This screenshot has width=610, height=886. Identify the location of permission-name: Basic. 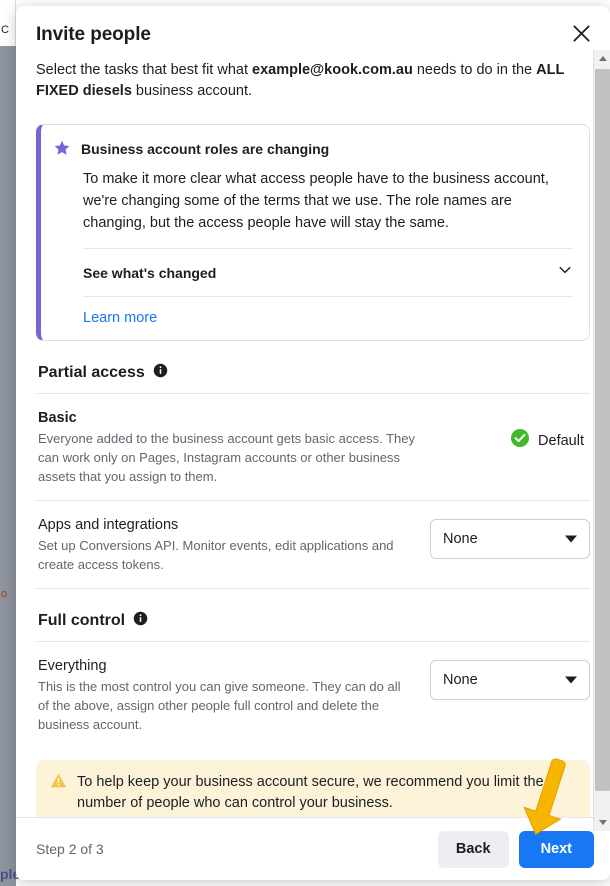
(57, 418).